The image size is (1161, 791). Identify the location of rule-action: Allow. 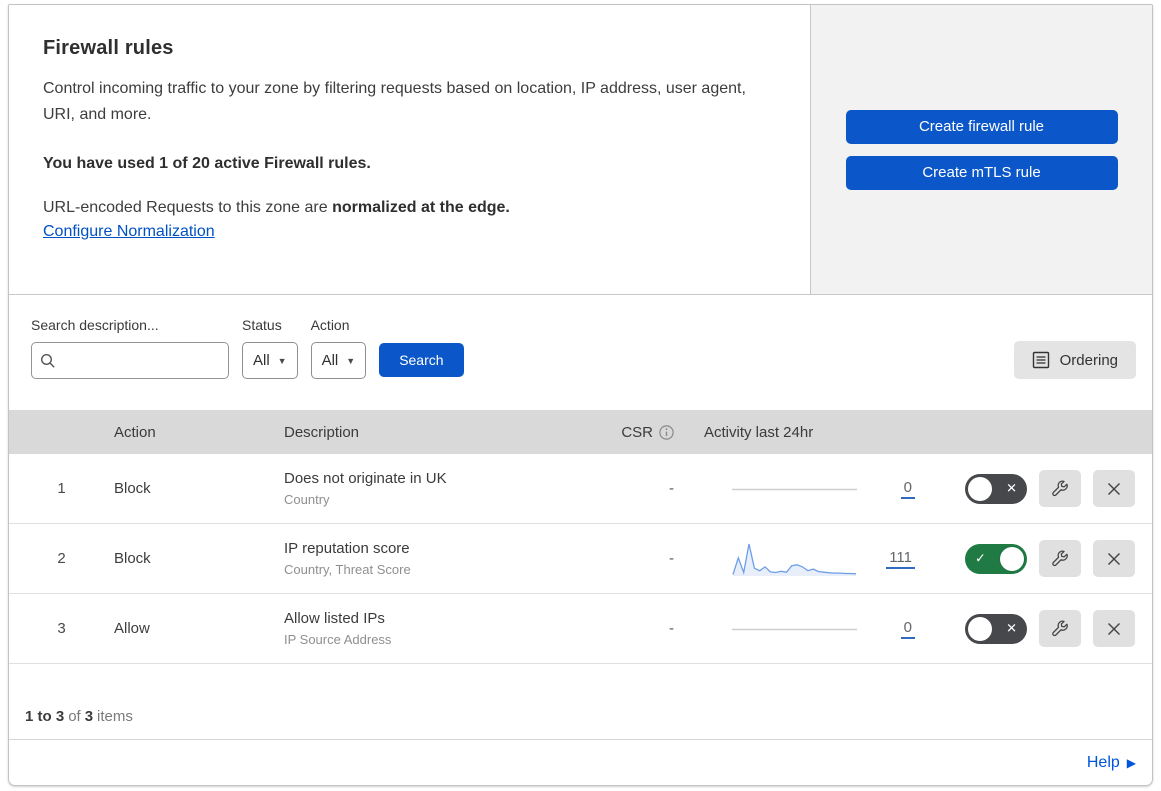
(132, 628).